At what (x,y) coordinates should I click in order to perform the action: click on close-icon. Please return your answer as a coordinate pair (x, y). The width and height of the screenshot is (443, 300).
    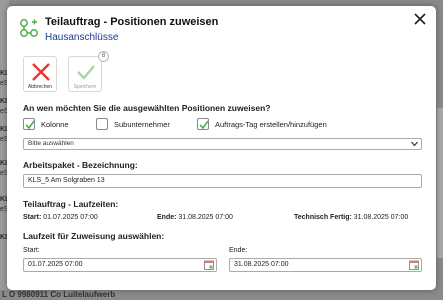
    Looking at the image, I should click on (420, 19).